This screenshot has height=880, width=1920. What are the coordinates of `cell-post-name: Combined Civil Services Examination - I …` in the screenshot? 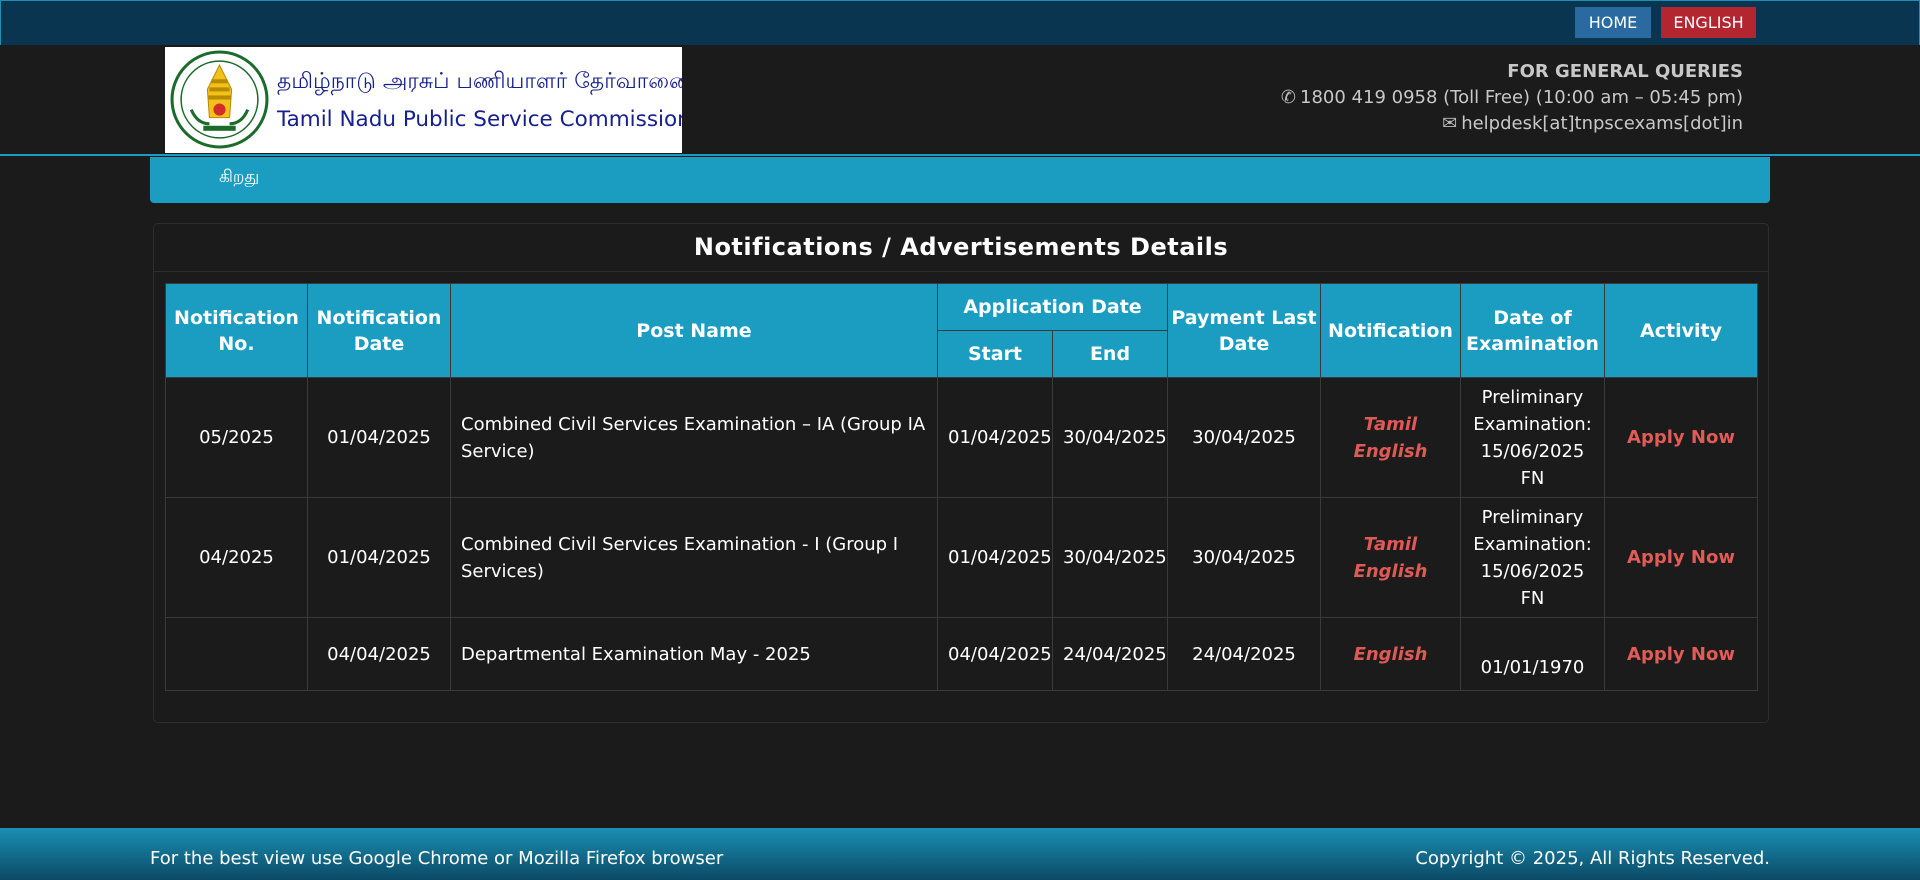 It's located at (694, 557).